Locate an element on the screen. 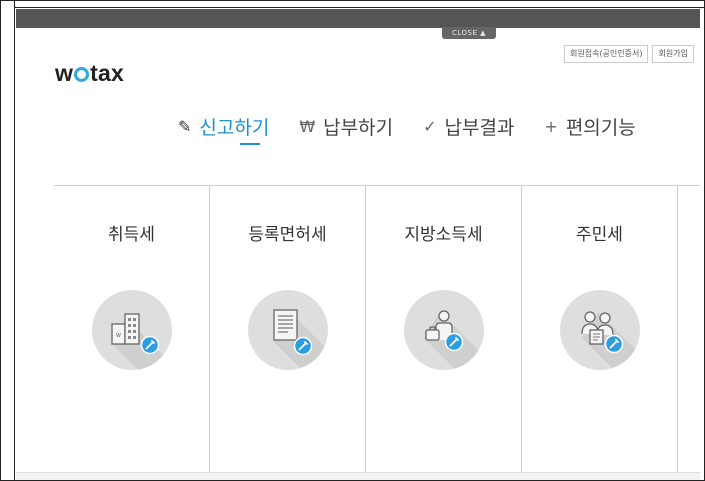  nav-payment-label: 납부하기 is located at coordinates (358, 128).